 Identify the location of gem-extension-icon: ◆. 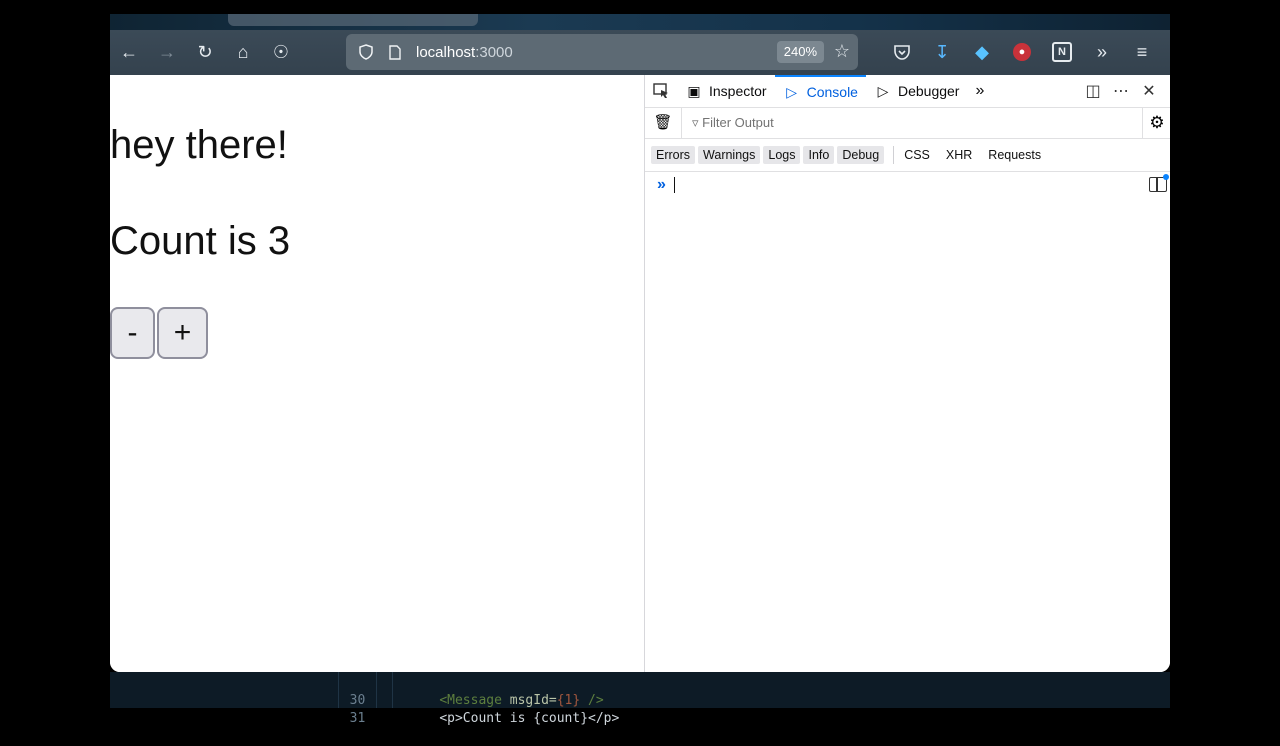
(982, 52).